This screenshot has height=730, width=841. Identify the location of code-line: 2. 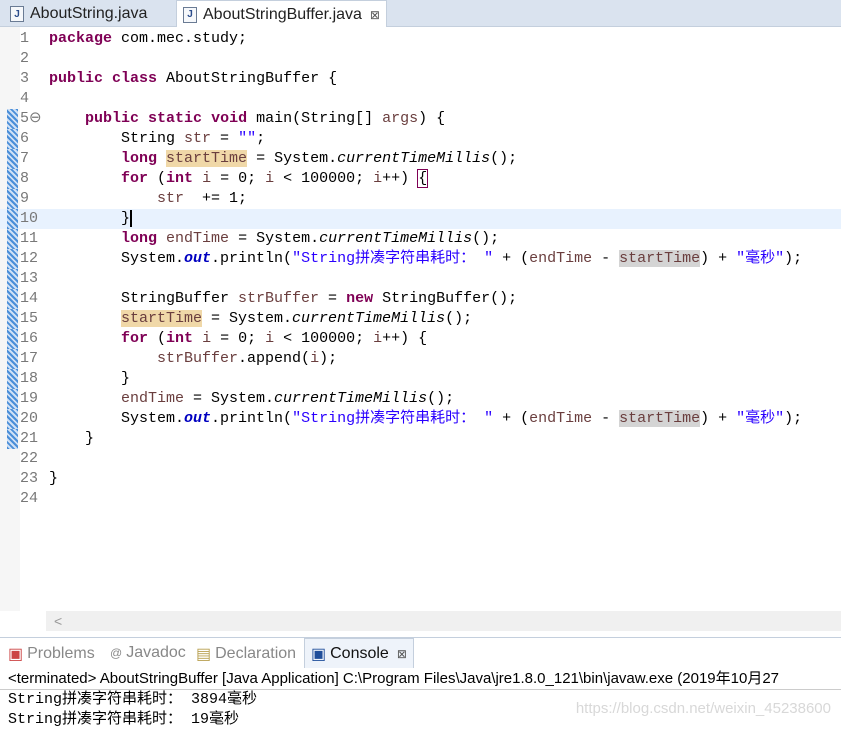
(420, 59).